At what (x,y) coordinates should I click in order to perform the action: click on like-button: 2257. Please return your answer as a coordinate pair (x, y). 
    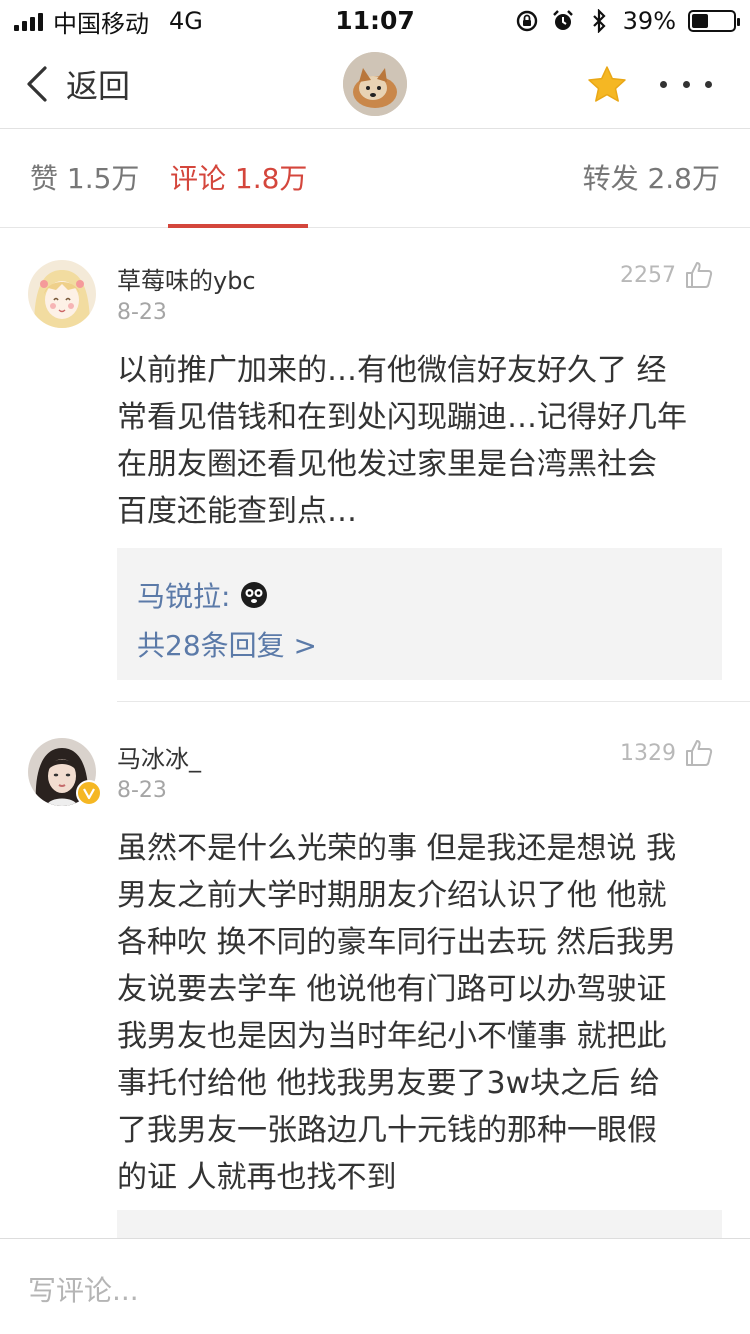
    Looking at the image, I should click on (667, 275).